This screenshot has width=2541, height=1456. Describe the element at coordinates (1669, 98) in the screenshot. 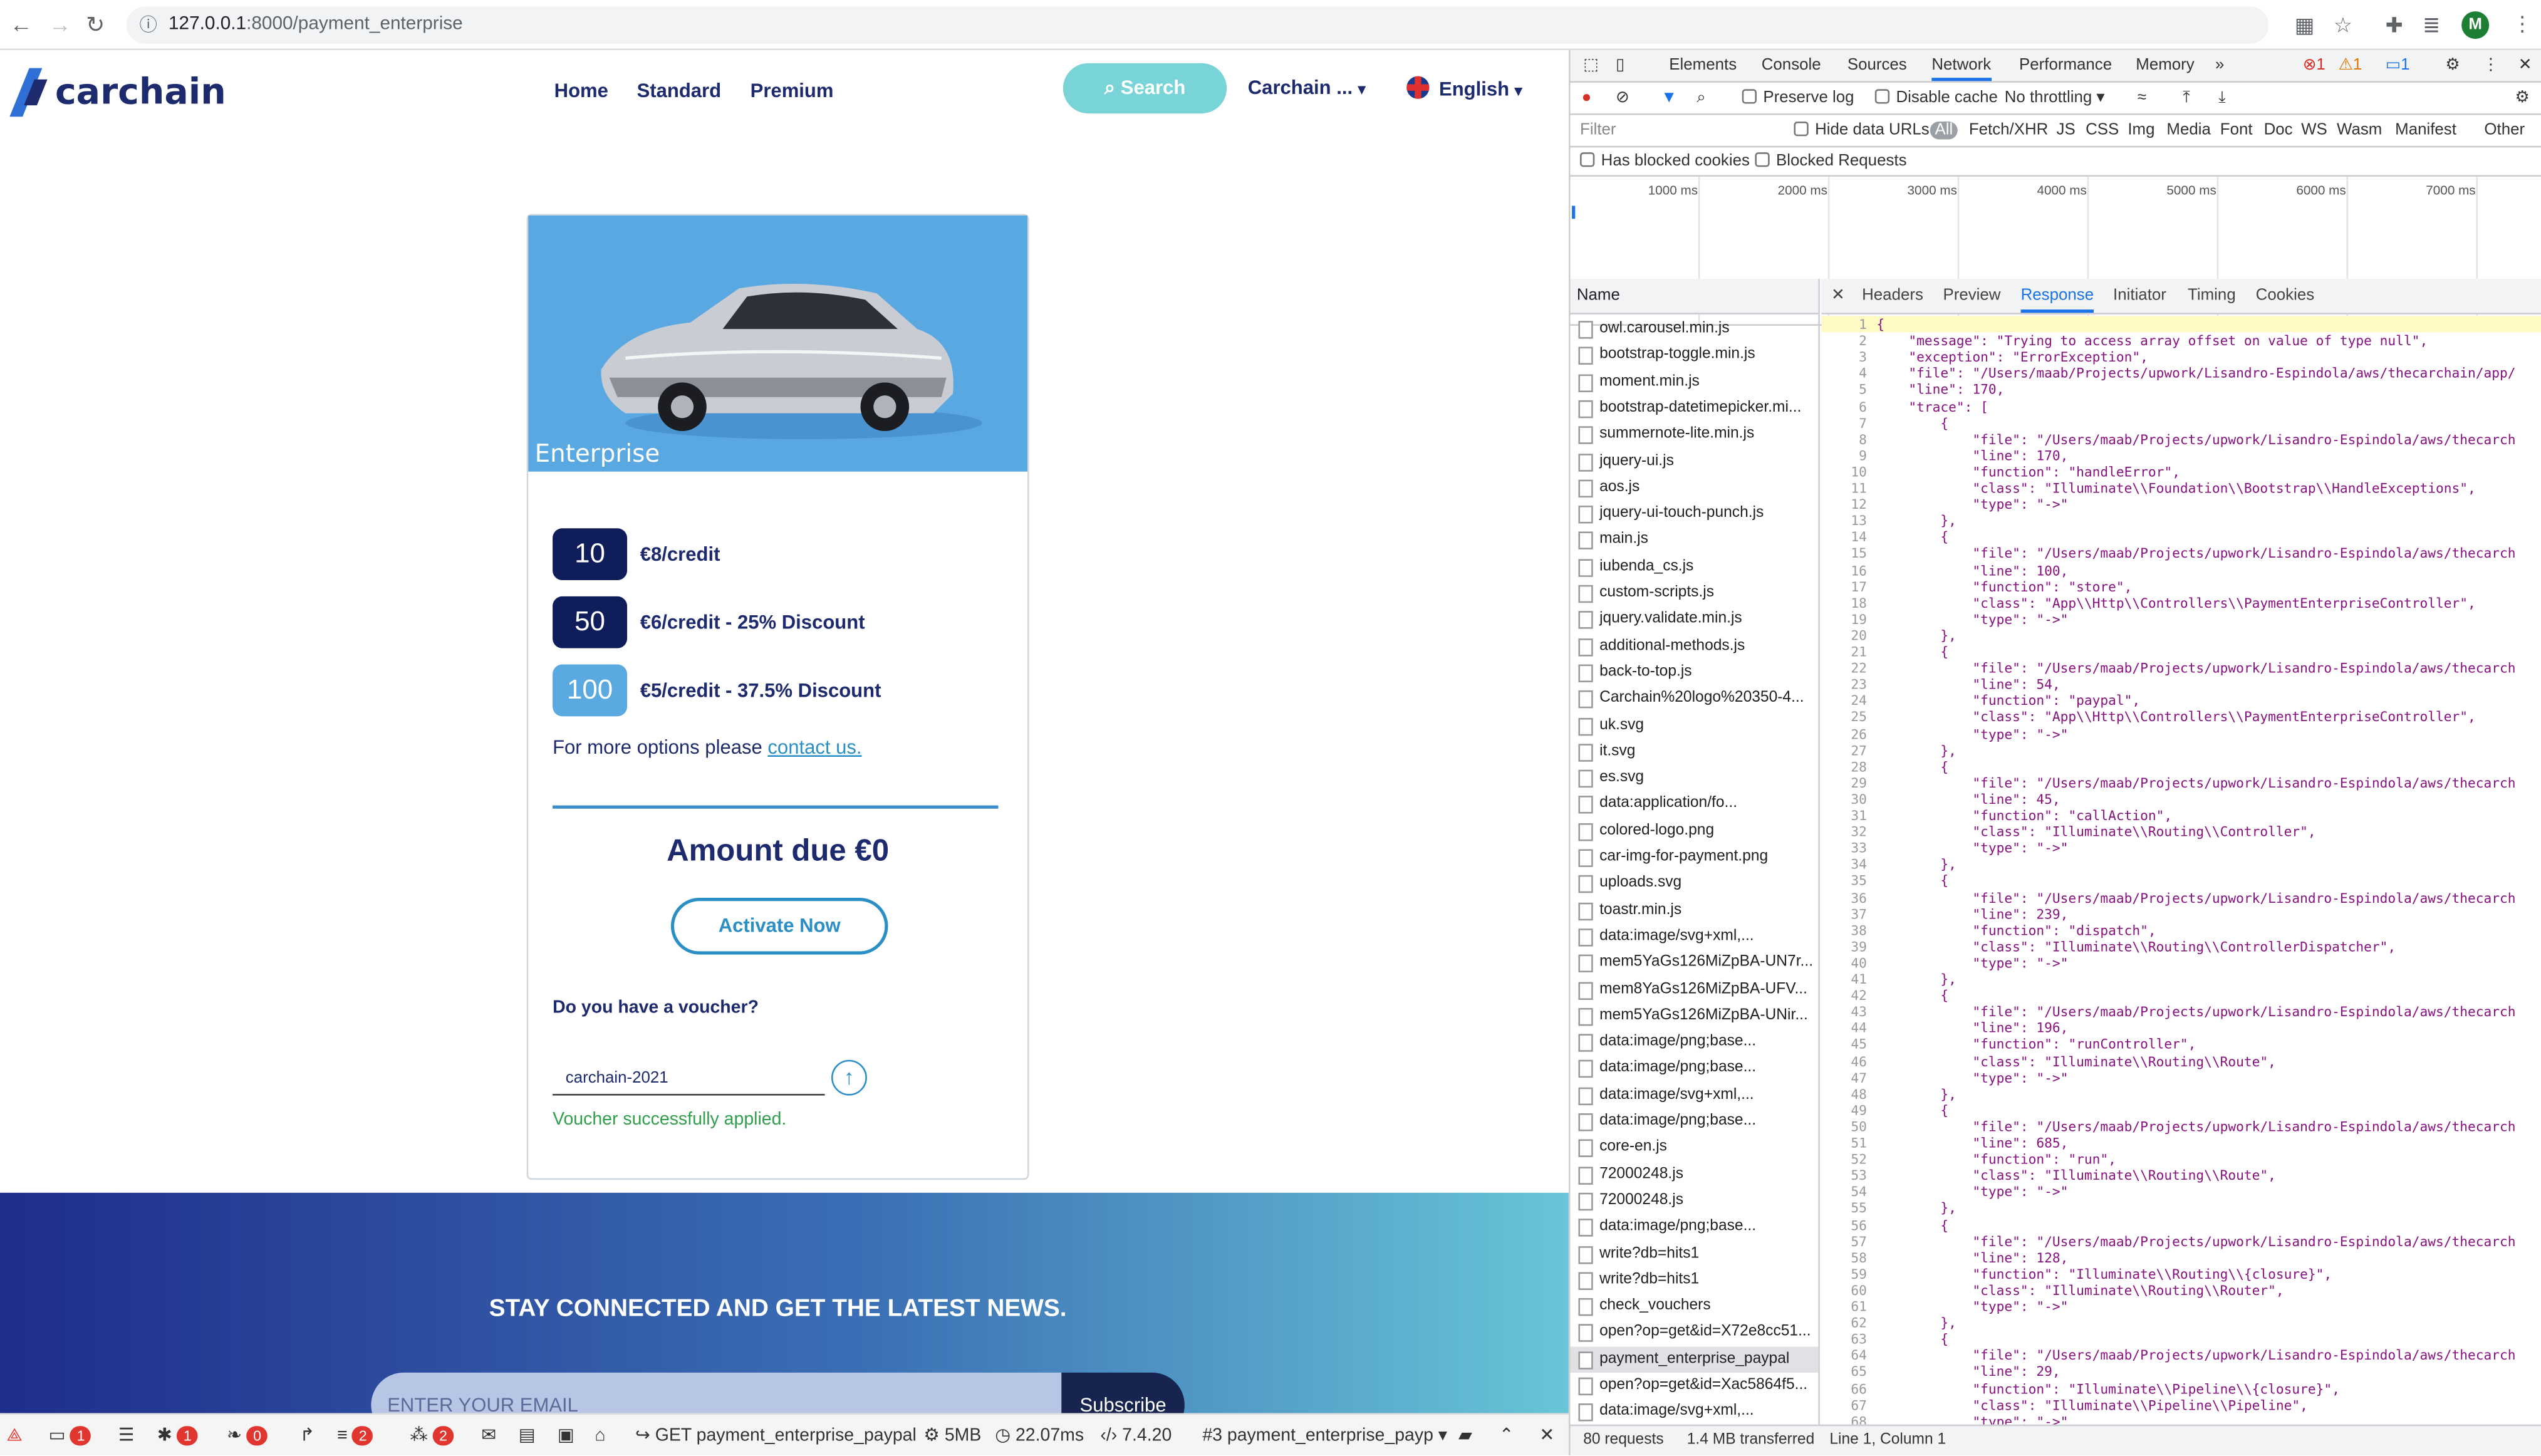

I see `filter-icon: ▼` at that location.